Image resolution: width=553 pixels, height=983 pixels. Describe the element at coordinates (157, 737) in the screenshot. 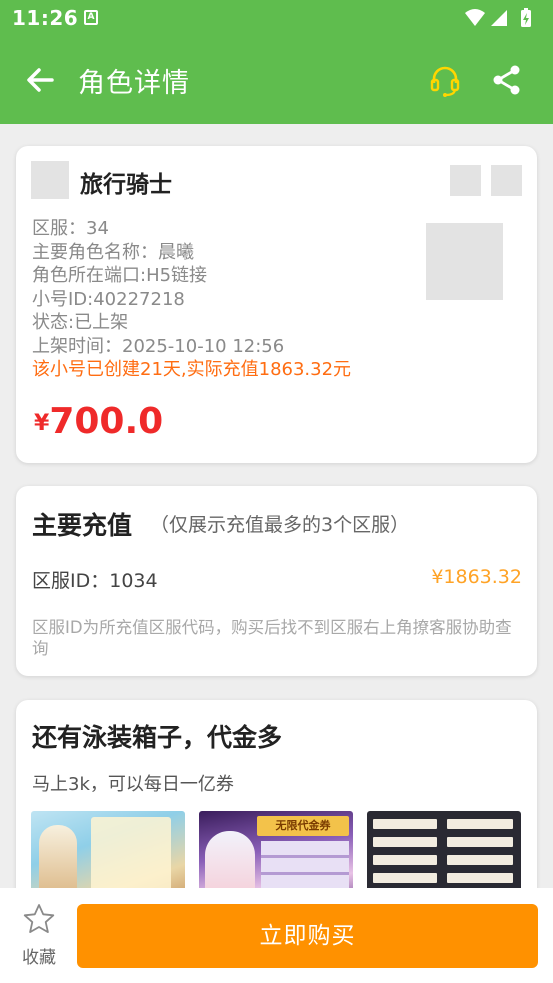

I see `description-title: 还有泳装箱子，代金多` at that location.